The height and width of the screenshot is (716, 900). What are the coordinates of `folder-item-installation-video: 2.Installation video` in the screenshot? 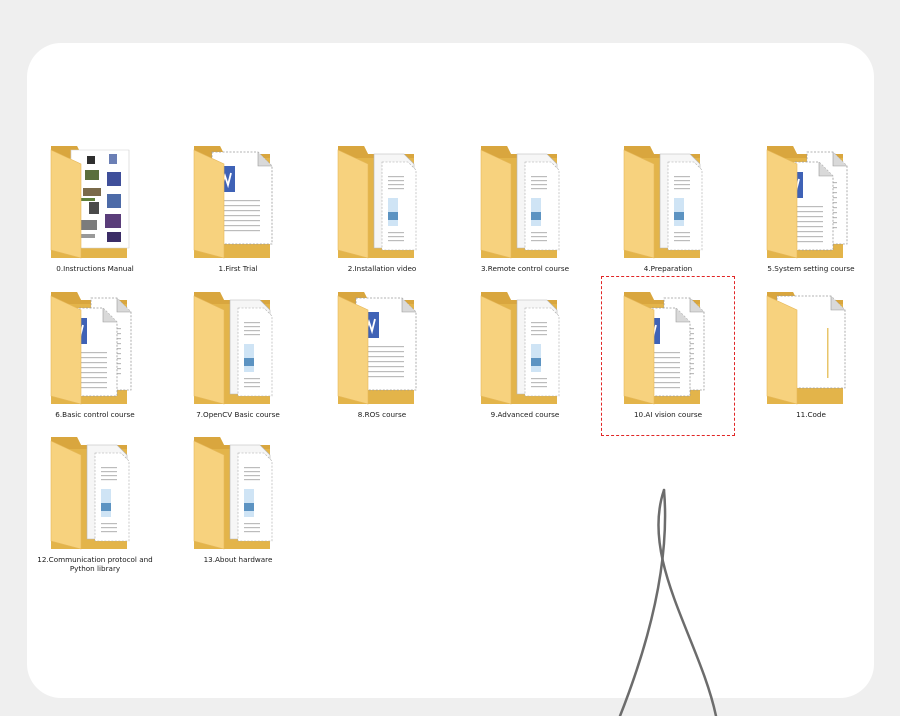 It's located at (382, 207).